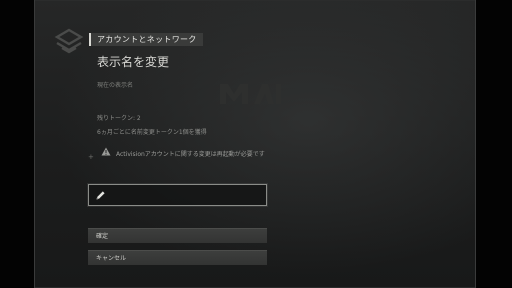  I want to click on mwii-logo, so click(250, 94).